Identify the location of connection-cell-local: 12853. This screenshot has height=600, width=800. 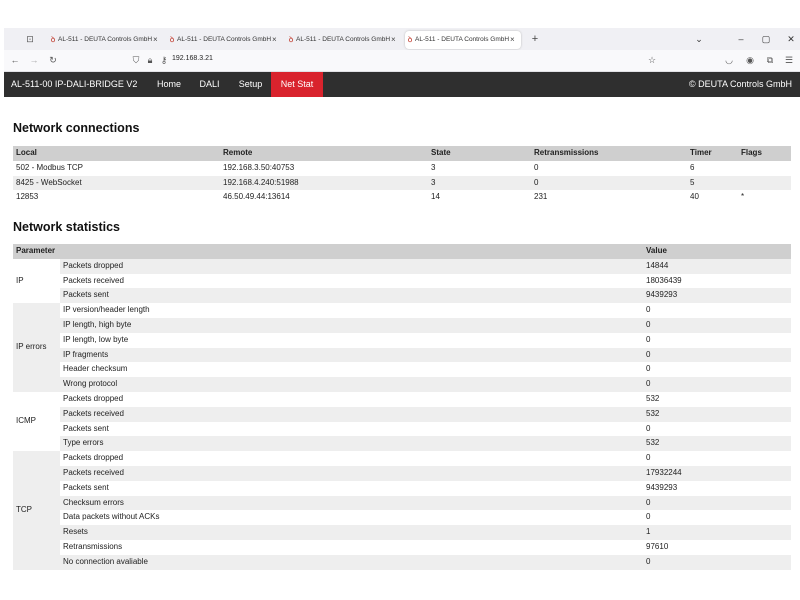
(116, 198).